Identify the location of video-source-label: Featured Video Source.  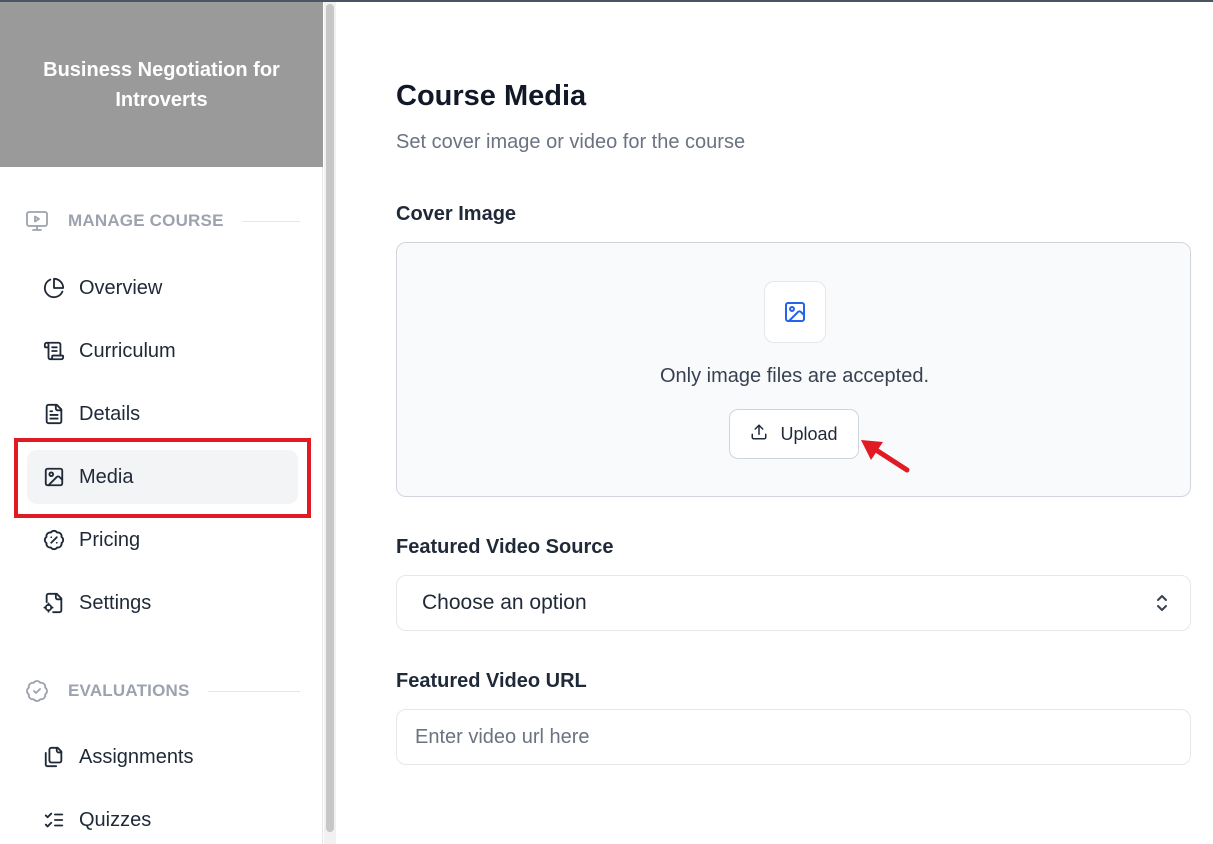
(505, 547).